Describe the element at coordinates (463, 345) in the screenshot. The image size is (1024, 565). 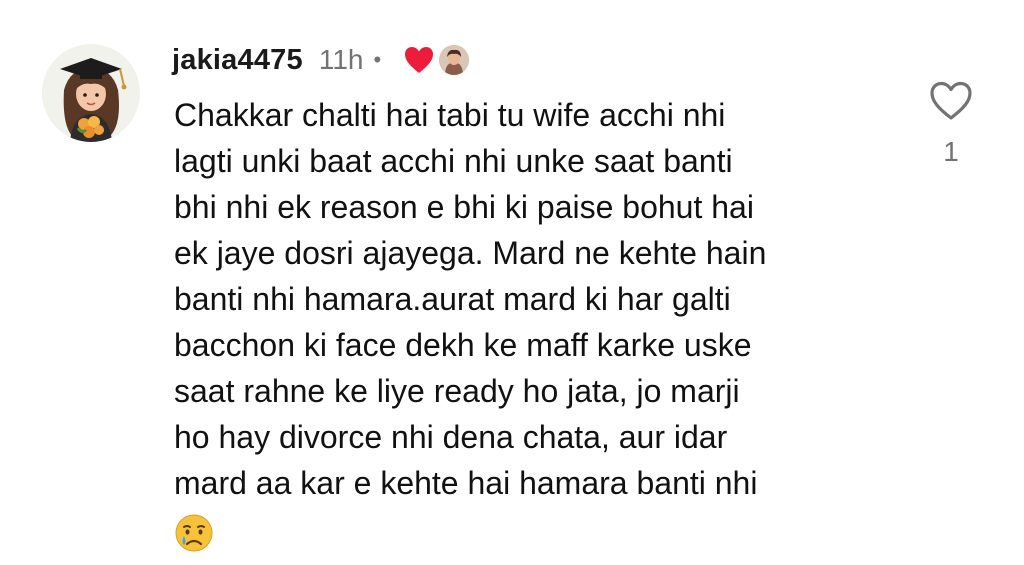
I see `comment-text-line: bacchon ki face dekh ke maff karke uske` at that location.